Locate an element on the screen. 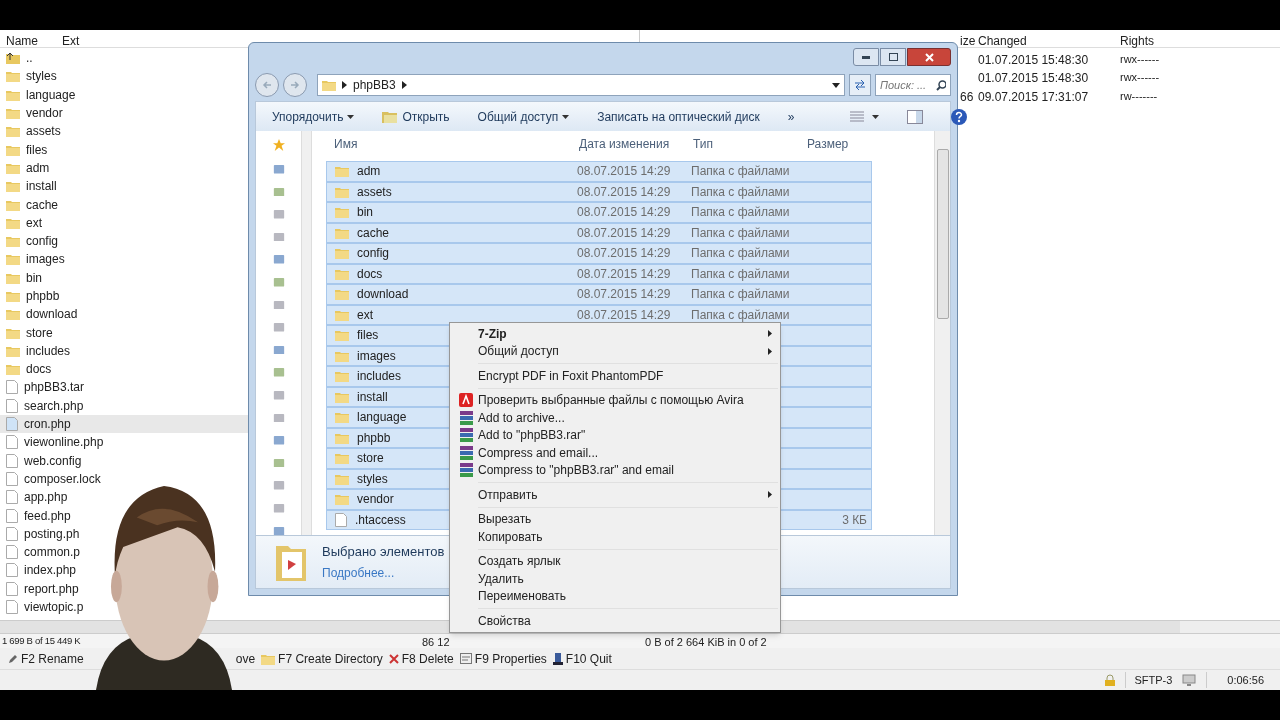 The image size is (1280, 720). file-name: search.php is located at coordinates (54, 405).